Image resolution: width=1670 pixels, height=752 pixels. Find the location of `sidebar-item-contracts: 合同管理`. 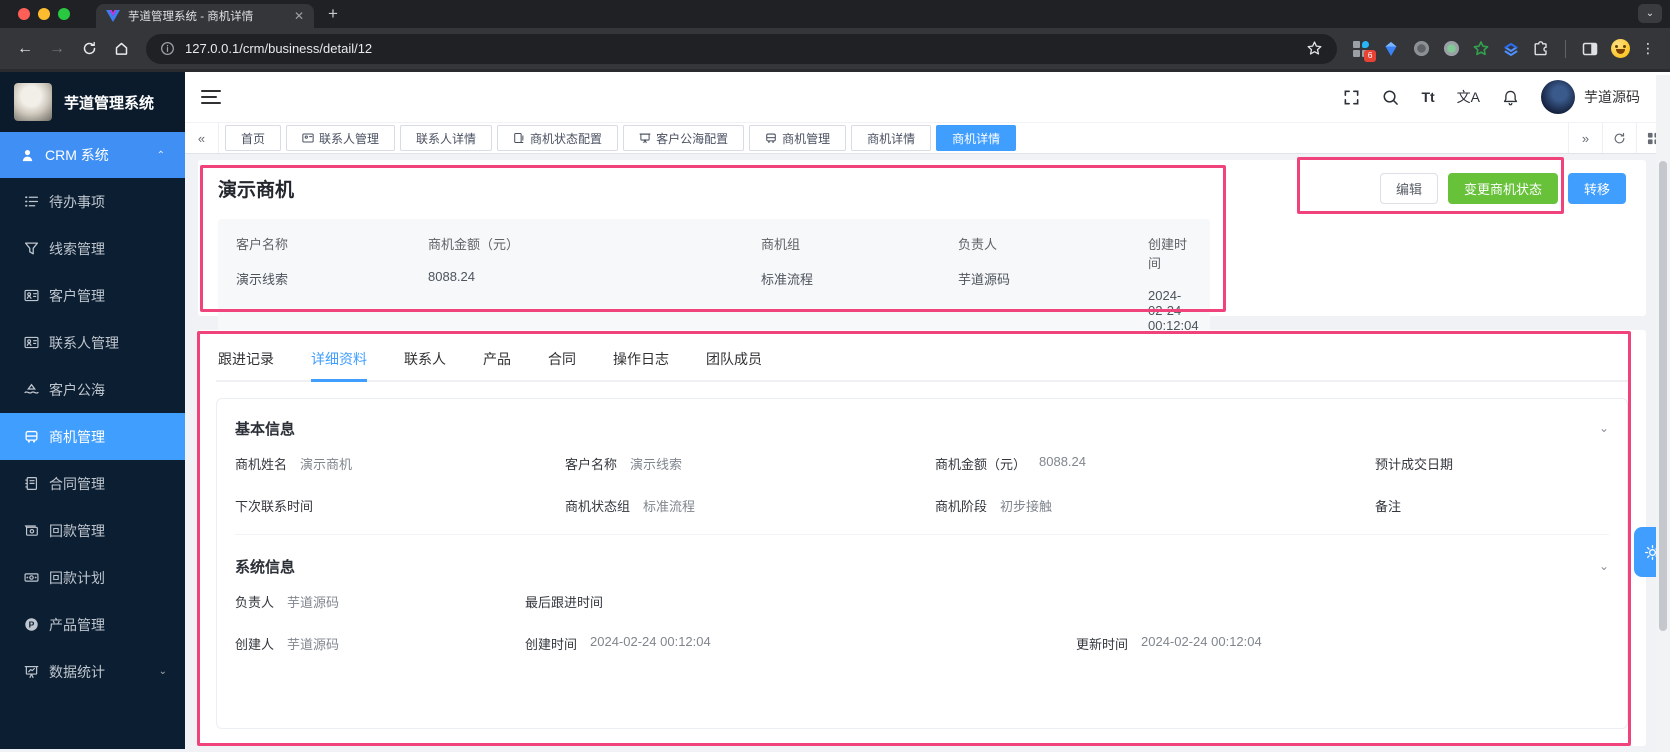

sidebar-item-contracts: 合同管理 is located at coordinates (92, 483).